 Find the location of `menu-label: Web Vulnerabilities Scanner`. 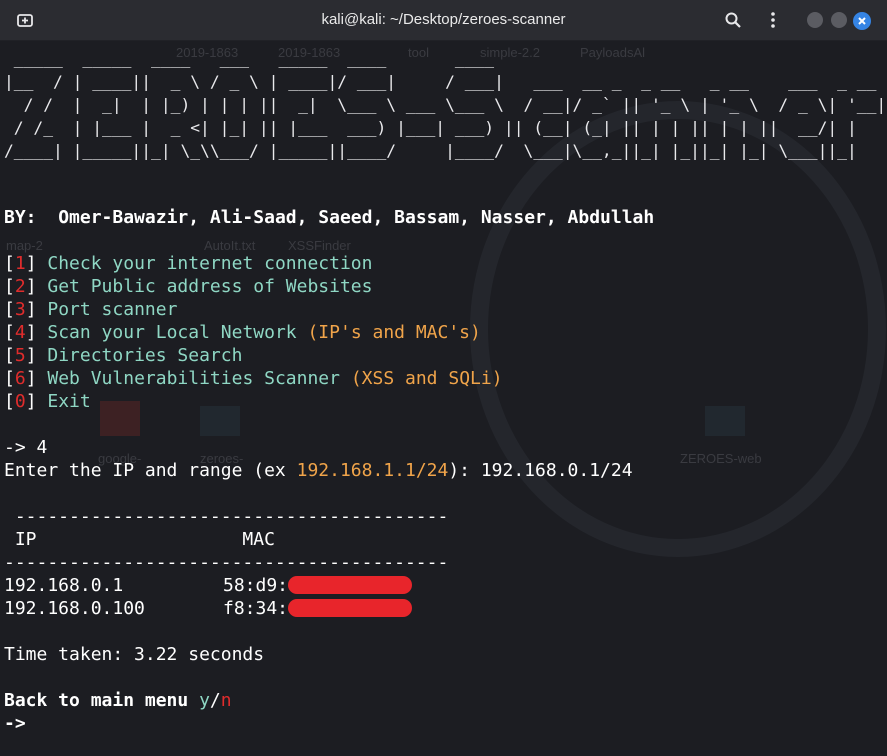

menu-label: Web Vulnerabilities Scanner is located at coordinates (193, 378).